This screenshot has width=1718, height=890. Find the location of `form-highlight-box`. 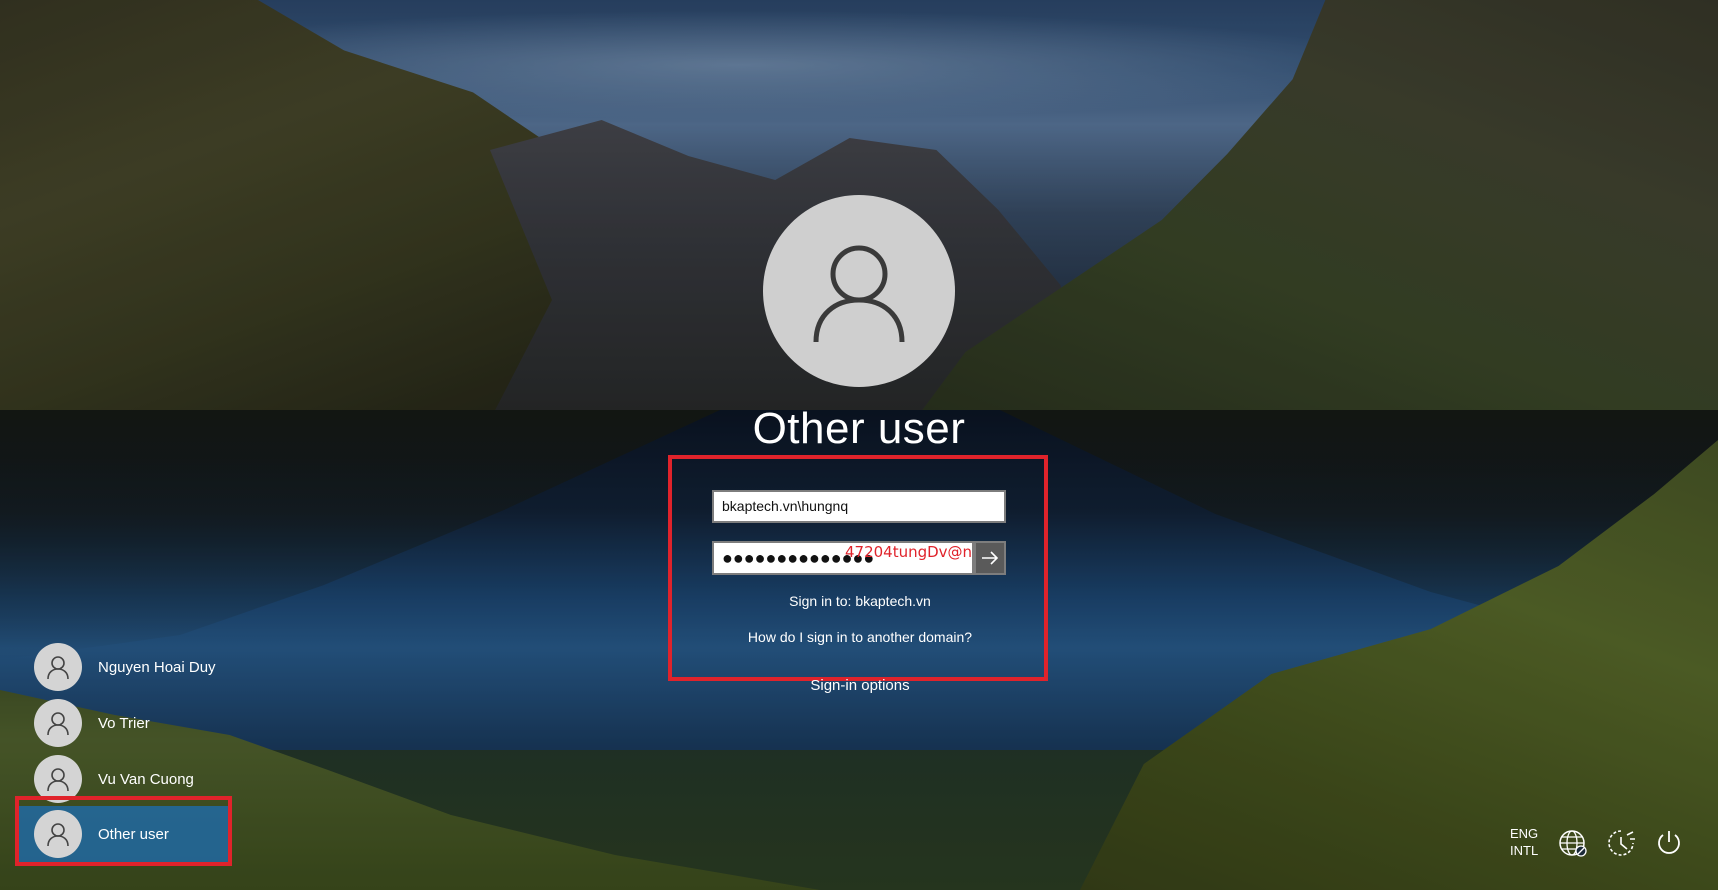

form-highlight-box is located at coordinates (858, 568).